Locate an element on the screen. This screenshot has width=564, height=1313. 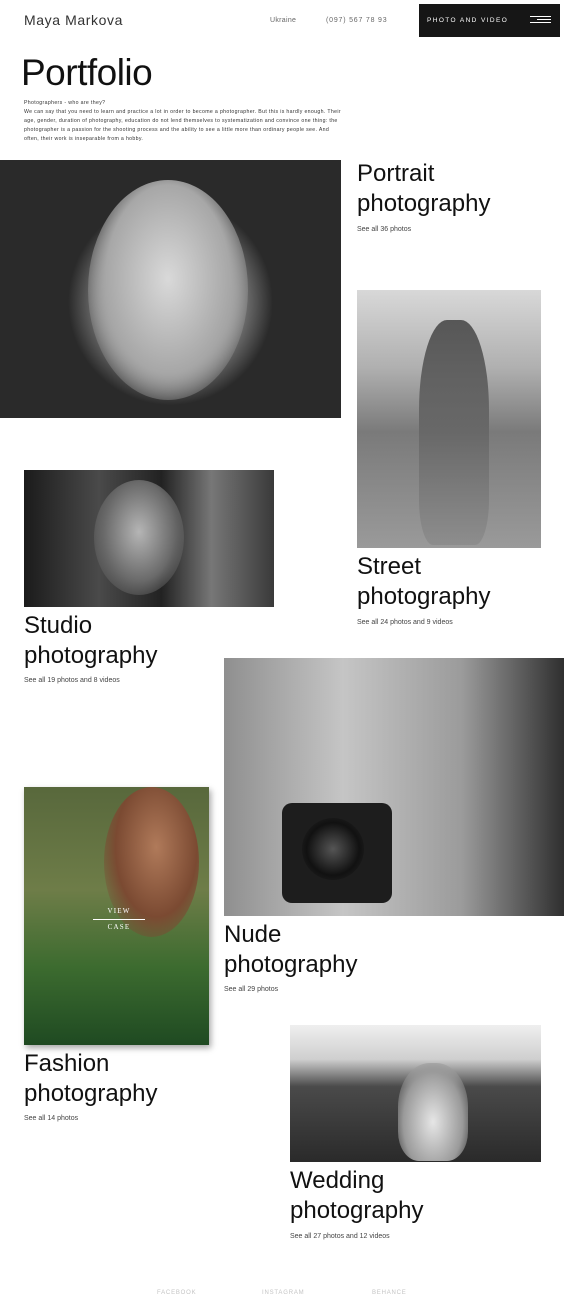
portrait-see-all-link: See all 36 photos is located at coordinates (384, 229).